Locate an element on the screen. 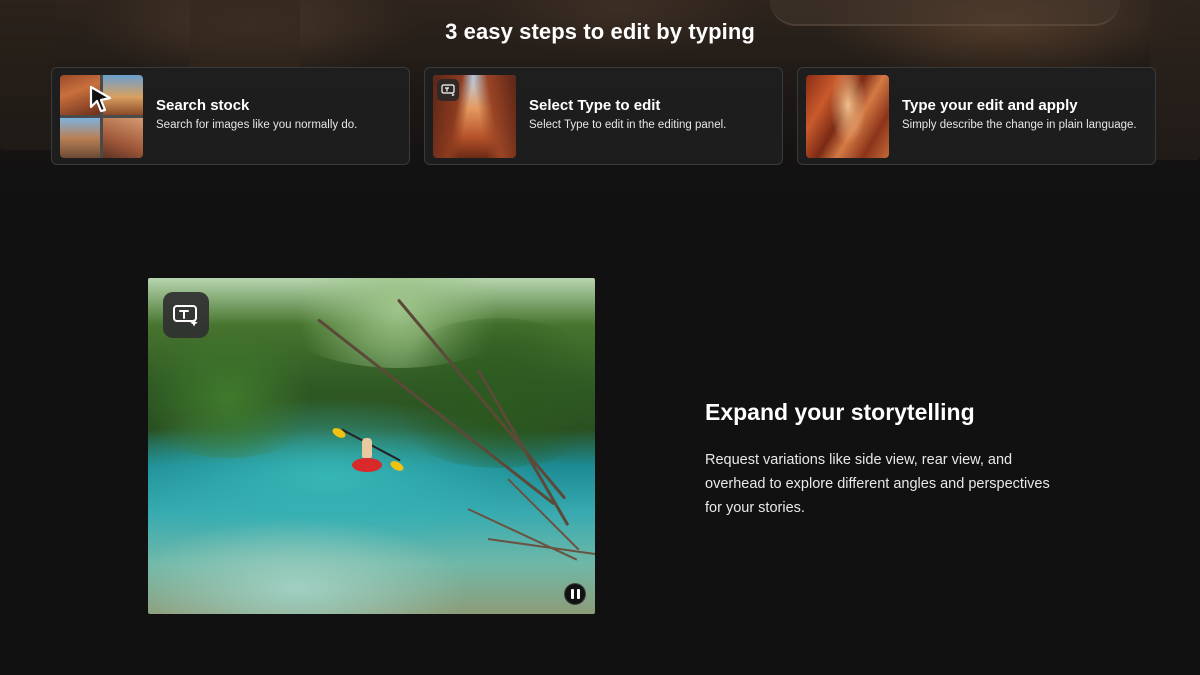  kayaker is located at coordinates (367, 448).